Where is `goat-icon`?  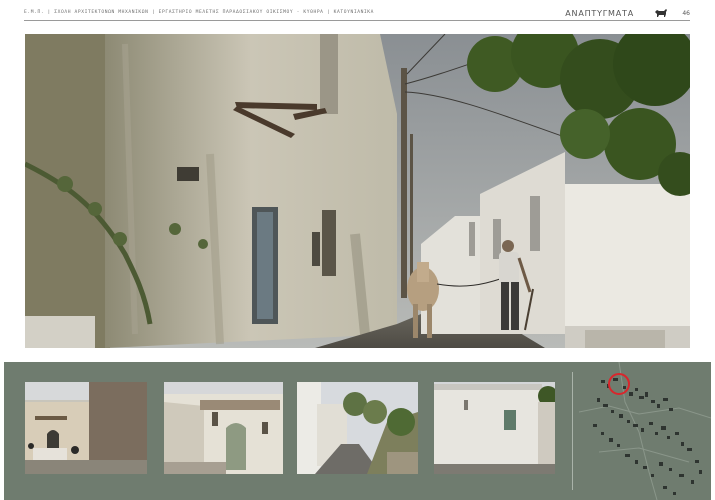 goat-icon is located at coordinates (661, 13).